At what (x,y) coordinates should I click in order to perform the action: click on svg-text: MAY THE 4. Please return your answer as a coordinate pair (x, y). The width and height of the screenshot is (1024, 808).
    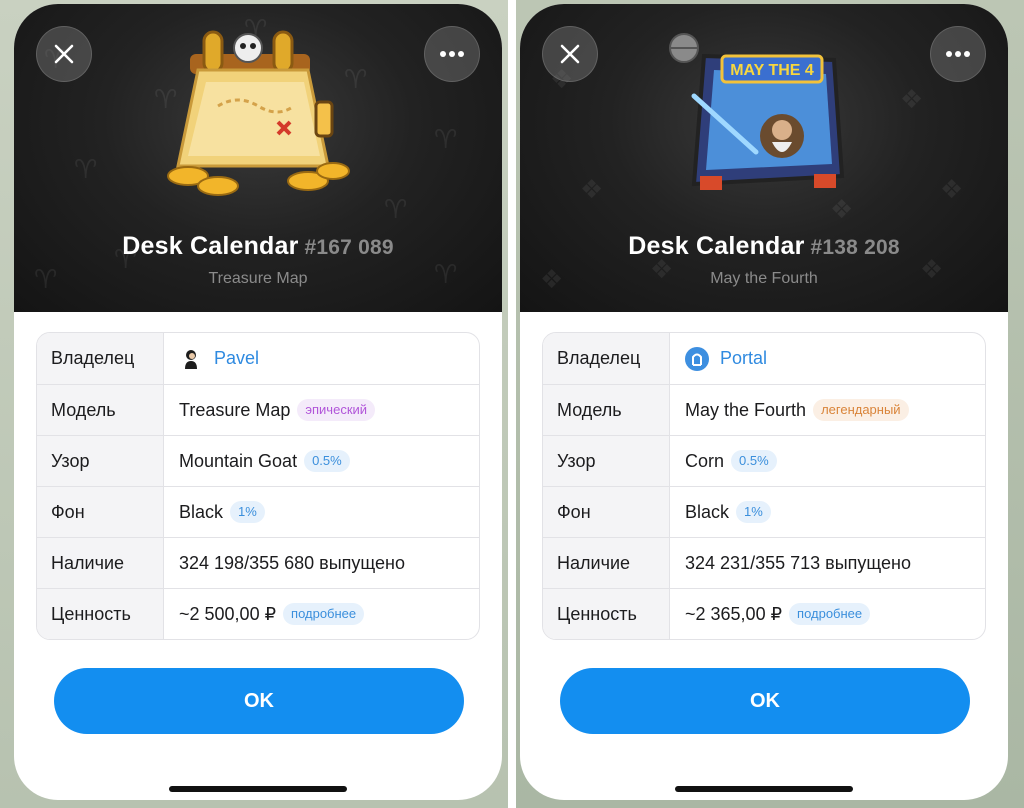
    Looking at the image, I should click on (772, 70).